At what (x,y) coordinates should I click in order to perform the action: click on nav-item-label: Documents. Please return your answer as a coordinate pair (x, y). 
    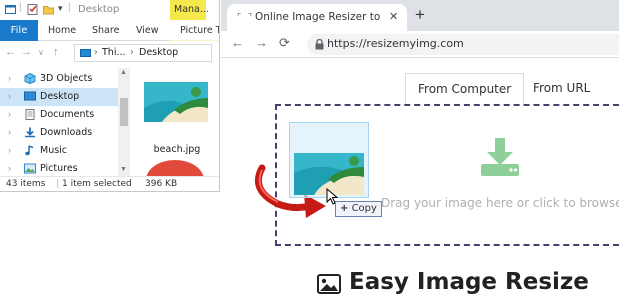
    Looking at the image, I should click on (67, 114).